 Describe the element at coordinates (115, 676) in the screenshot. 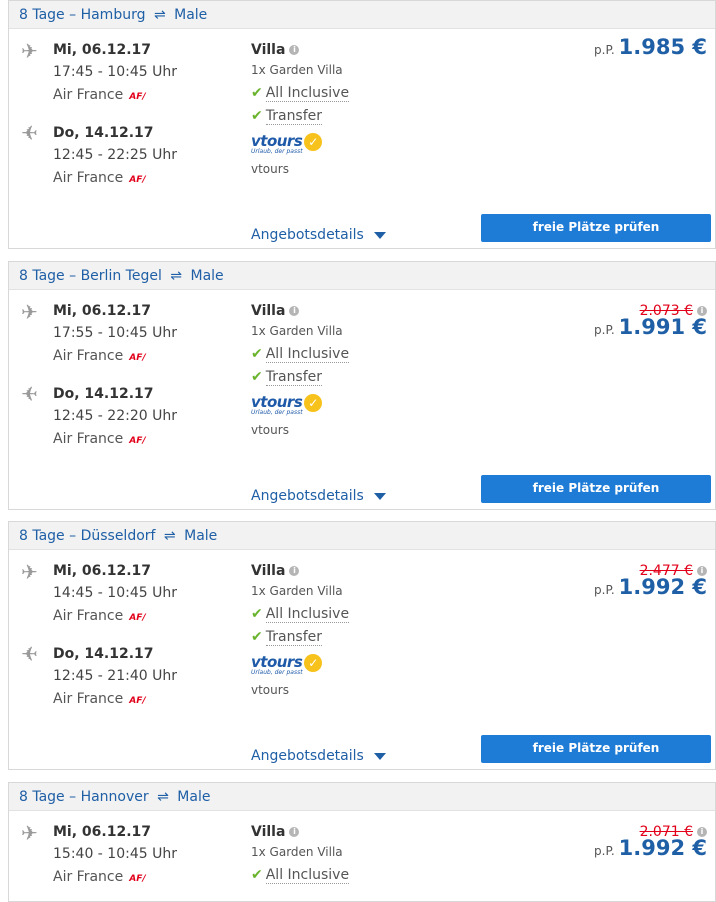

I see `inbound-time: 12:45 - 21:40 Uhr` at that location.